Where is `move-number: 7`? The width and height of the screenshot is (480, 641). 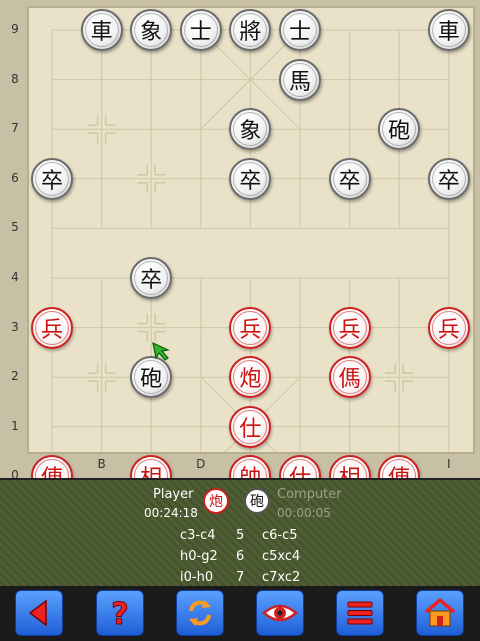
move-number: 7 is located at coordinates (240, 577).